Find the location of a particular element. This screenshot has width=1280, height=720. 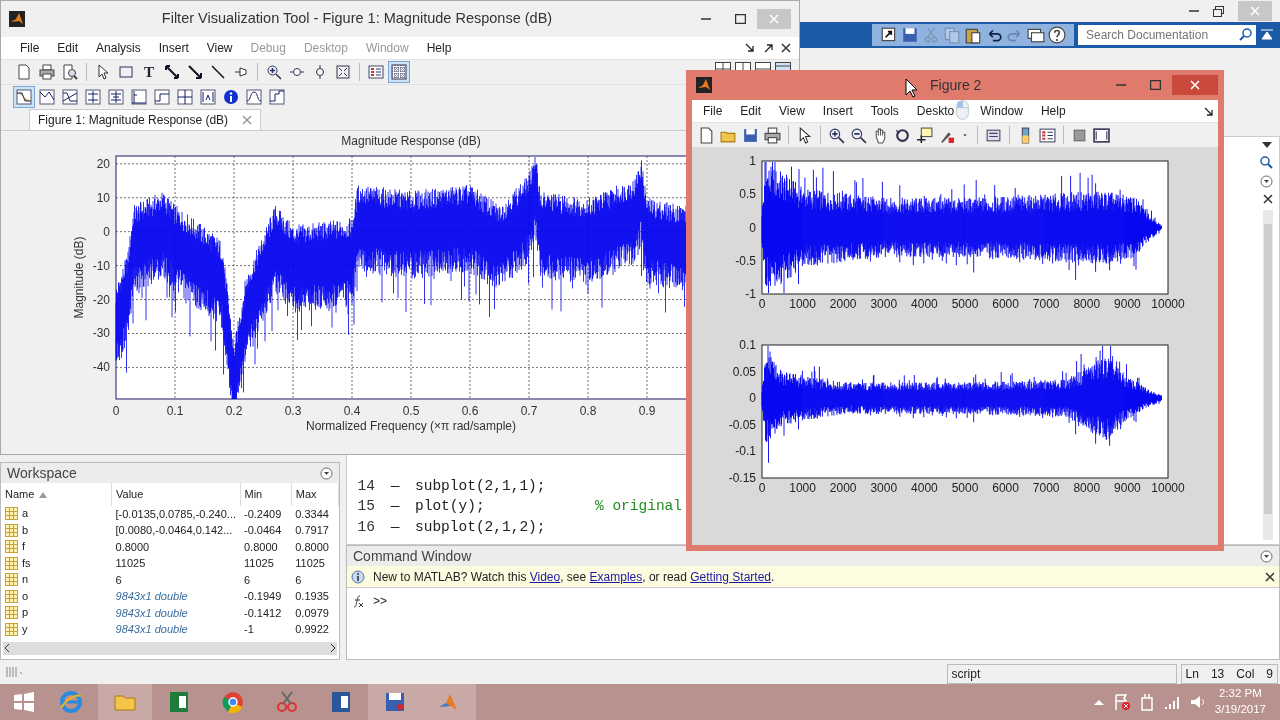

y-axis-label: Magnitude (dB) is located at coordinates (79, 277).